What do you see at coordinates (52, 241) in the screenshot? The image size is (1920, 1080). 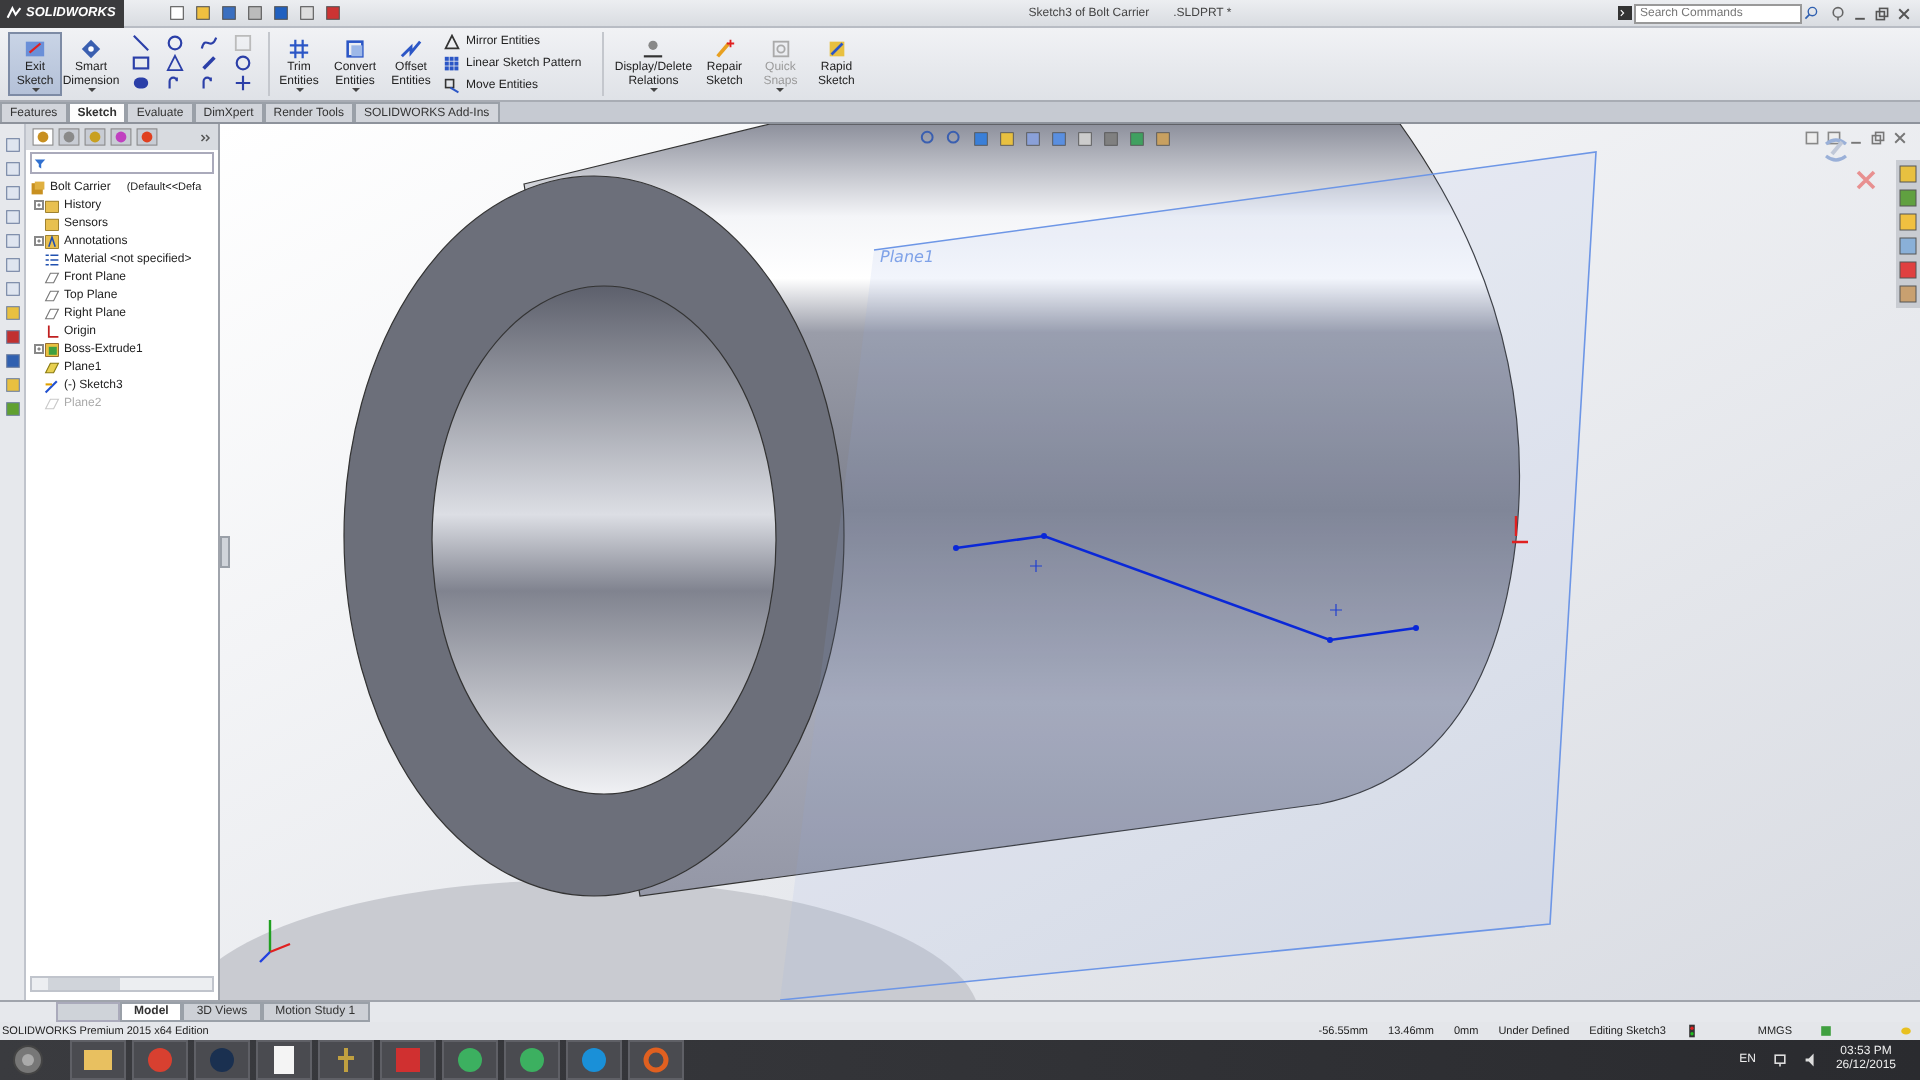 I see `annotation-icon` at bounding box center [52, 241].